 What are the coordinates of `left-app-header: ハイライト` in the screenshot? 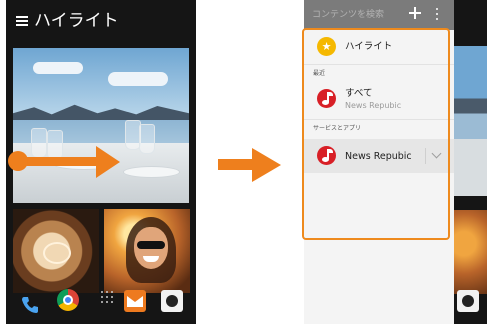 It's located at (101, 22).